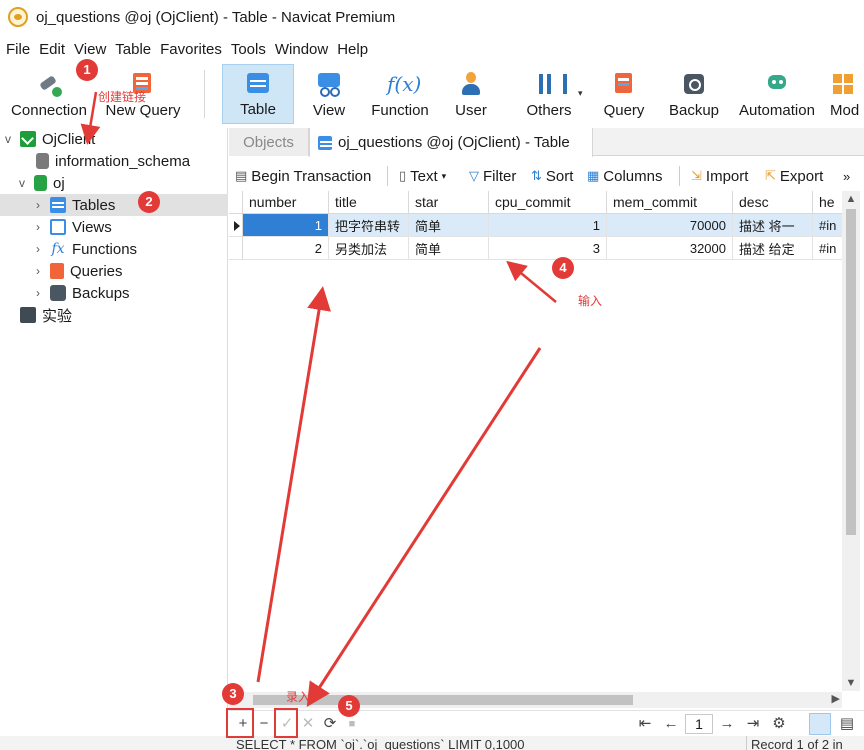 This screenshot has height=750, width=864. Describe the element at coordinates (670, 202) in the screenshot. I see `column-header-mem-commit: mem_commit` at that location.